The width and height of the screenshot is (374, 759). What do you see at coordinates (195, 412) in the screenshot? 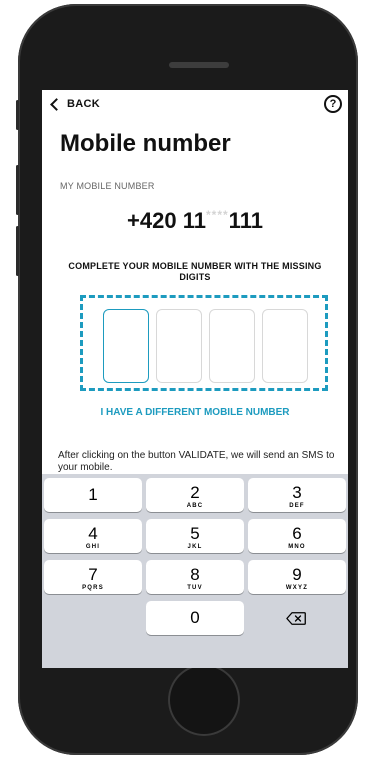
I see `different-number-link: I HAVE A DIFFERENT MOBILE NUMBER` at bounding box center [195, 412].